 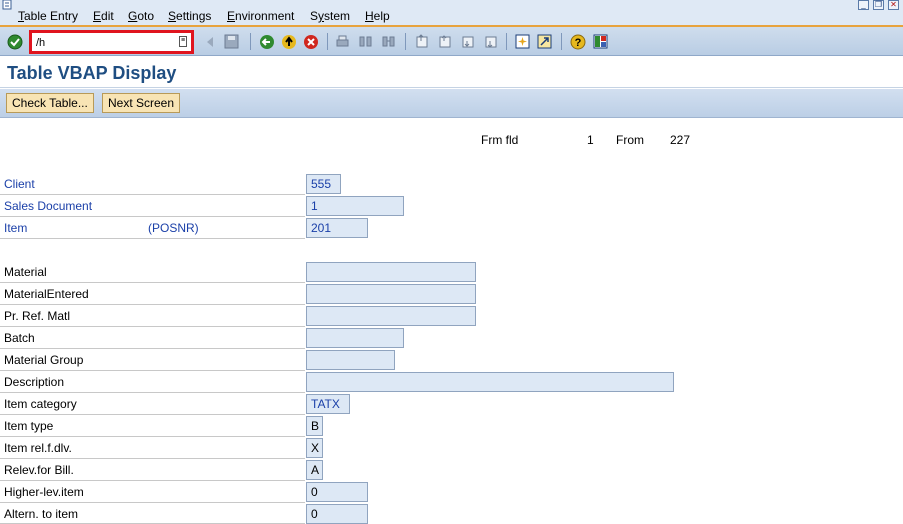 What do you see at coordinates (231, 41) in the screenshot?
I see `save-icon` at bounding box center [231, 41].